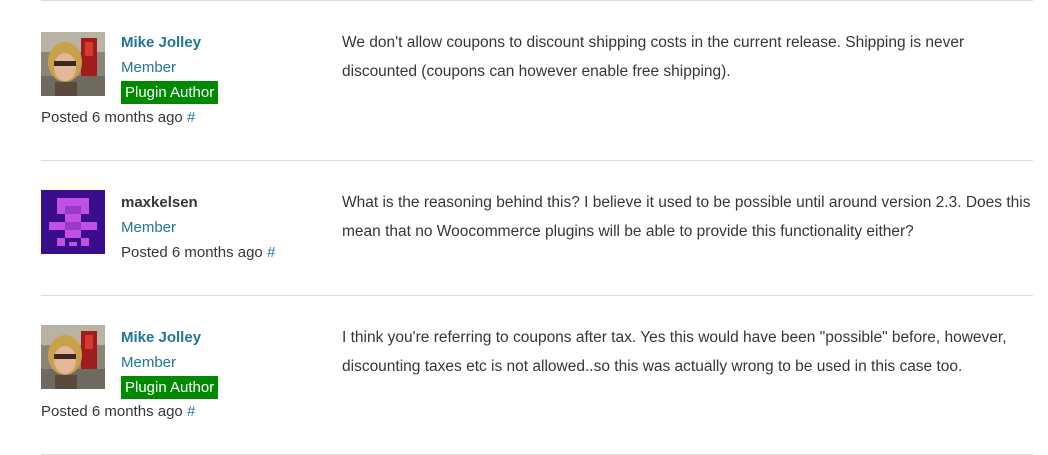 Image resolution: width=1048 pixels, height=455 pixels. Describe the element at coordinates (159, 202) in the screenshot. I see `author-name: maxkelsen` at that location.